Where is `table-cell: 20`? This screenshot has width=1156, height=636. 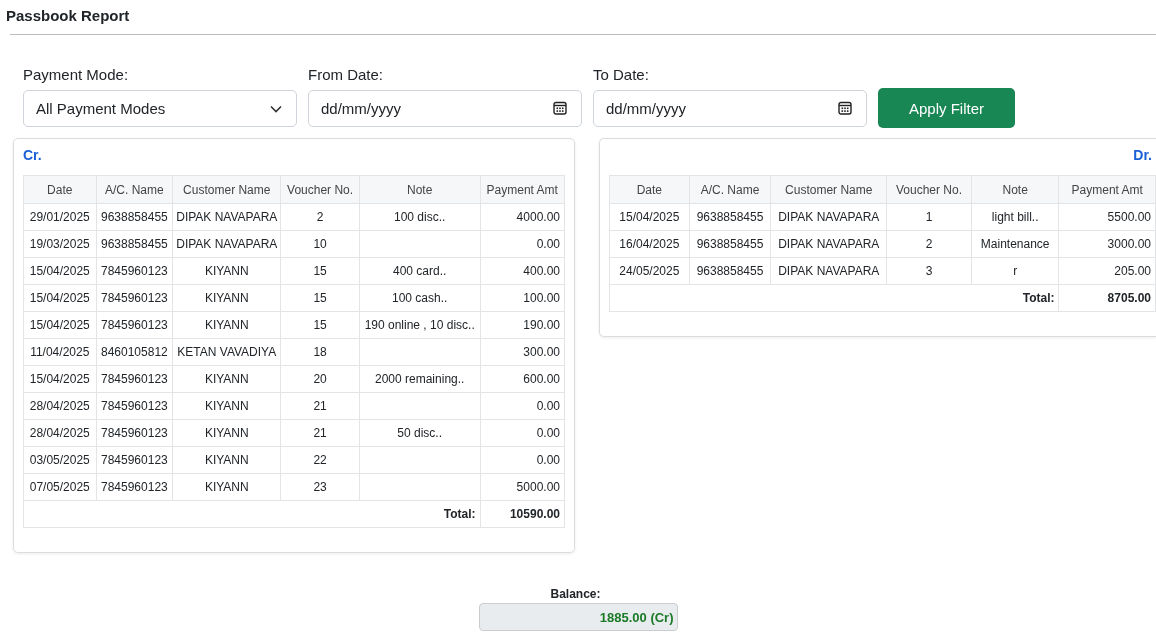 table-cell: 20 is located at coordinates (320, 379).